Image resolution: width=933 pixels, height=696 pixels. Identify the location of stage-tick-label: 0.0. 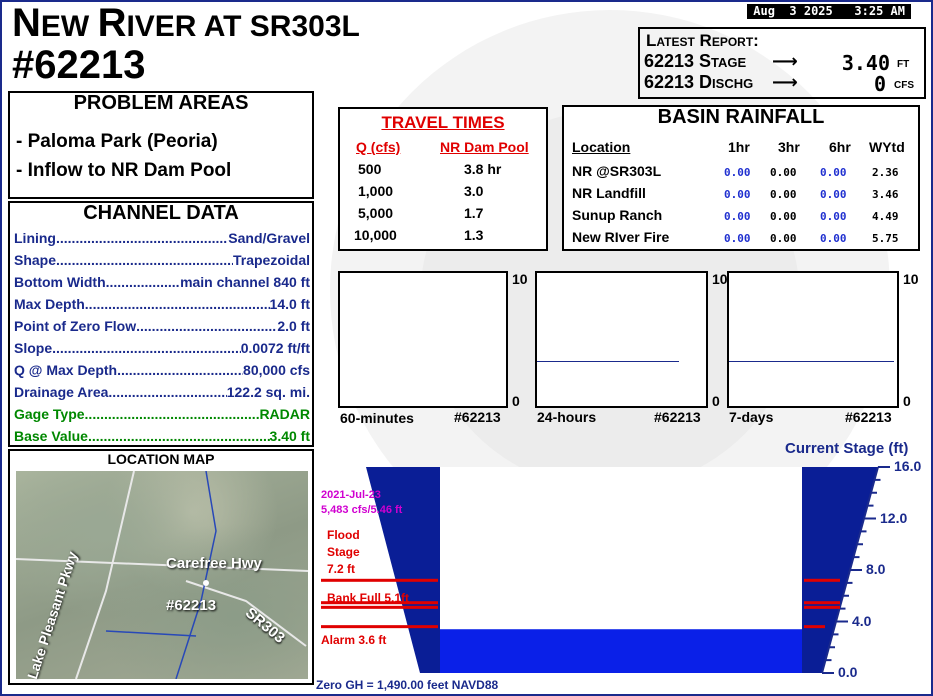
(848, 672).